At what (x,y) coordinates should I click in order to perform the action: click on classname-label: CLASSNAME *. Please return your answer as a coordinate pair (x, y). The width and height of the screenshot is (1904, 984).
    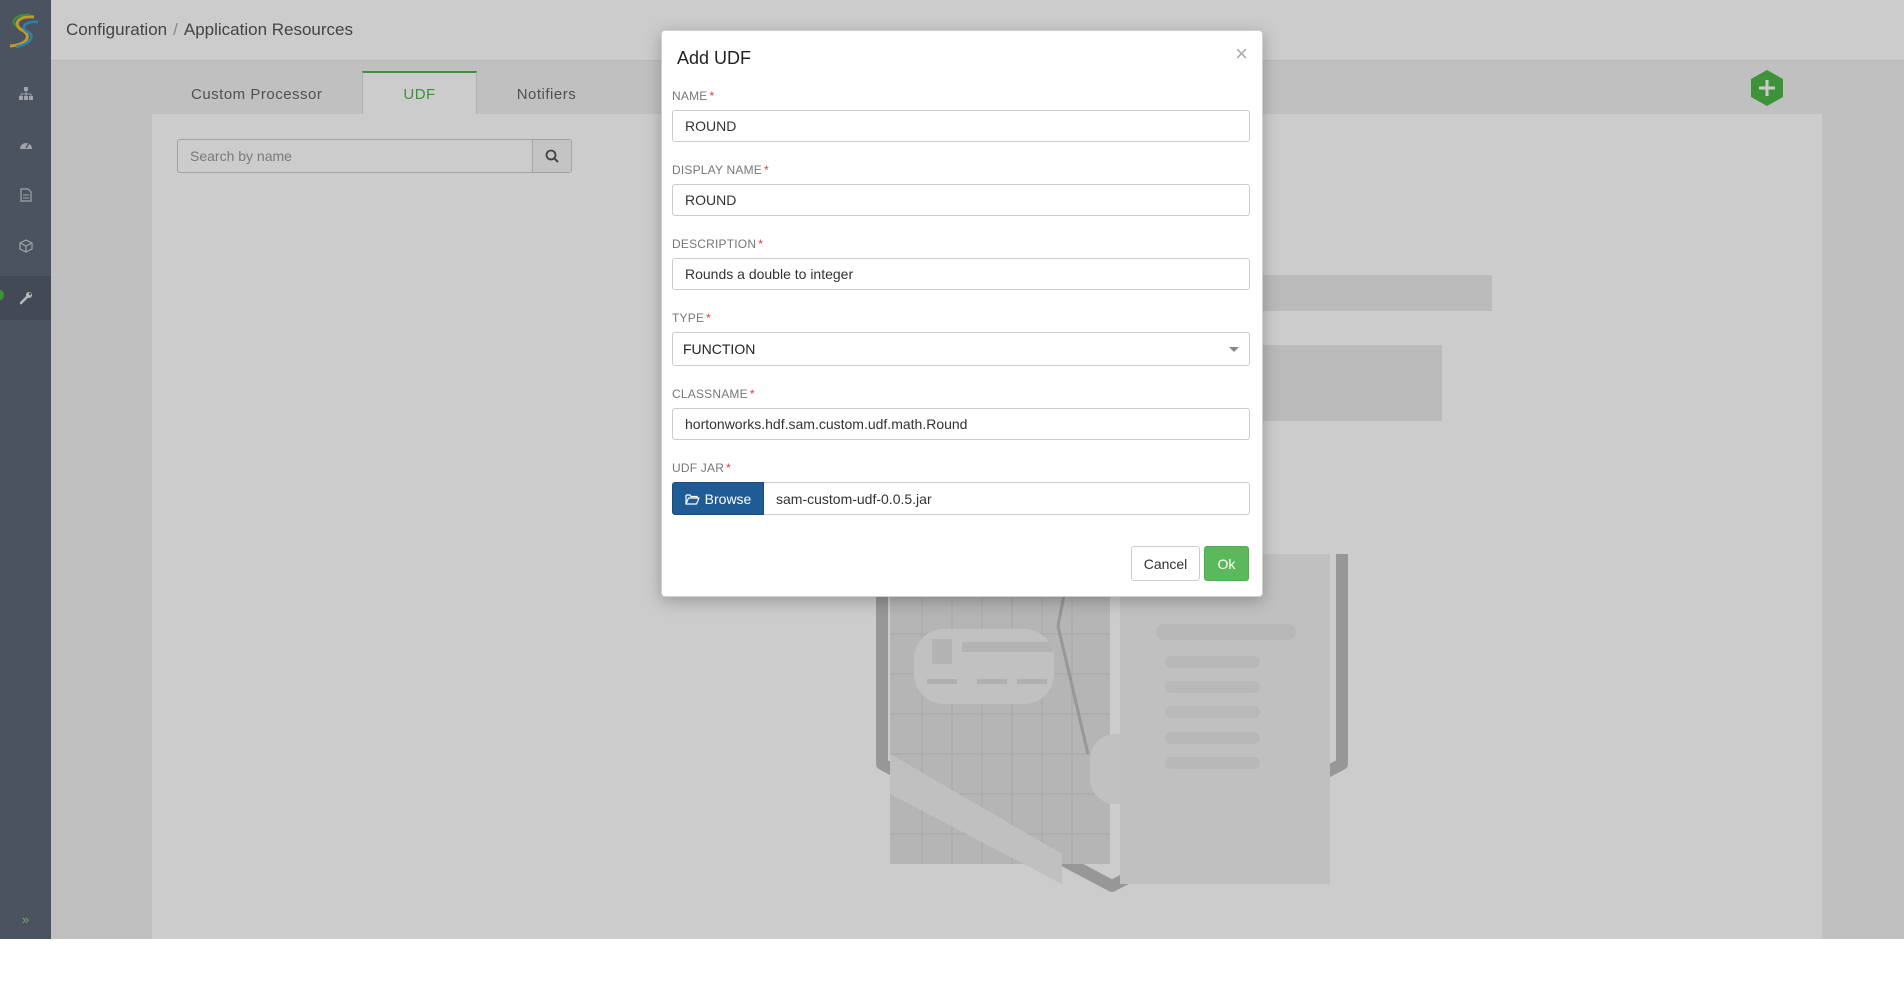
    Looking at the image, I should click on (713, 394).